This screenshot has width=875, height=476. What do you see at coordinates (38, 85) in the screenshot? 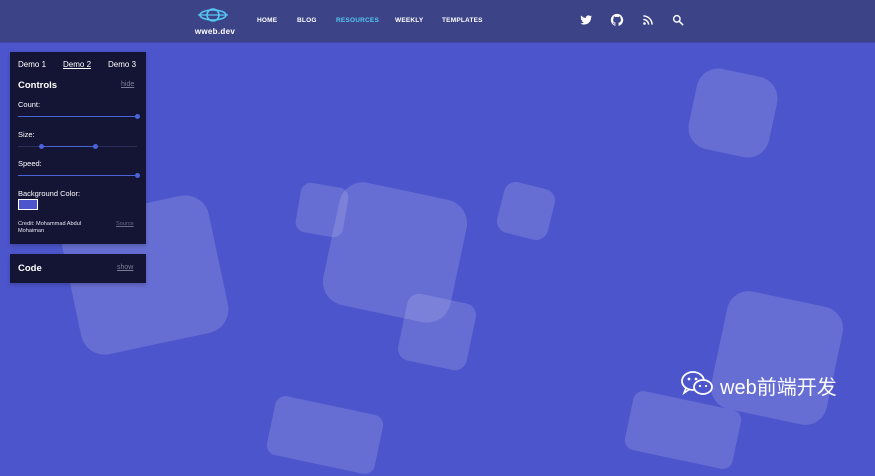
I see `controls-title: Controls` at bounding box center [38, 85].